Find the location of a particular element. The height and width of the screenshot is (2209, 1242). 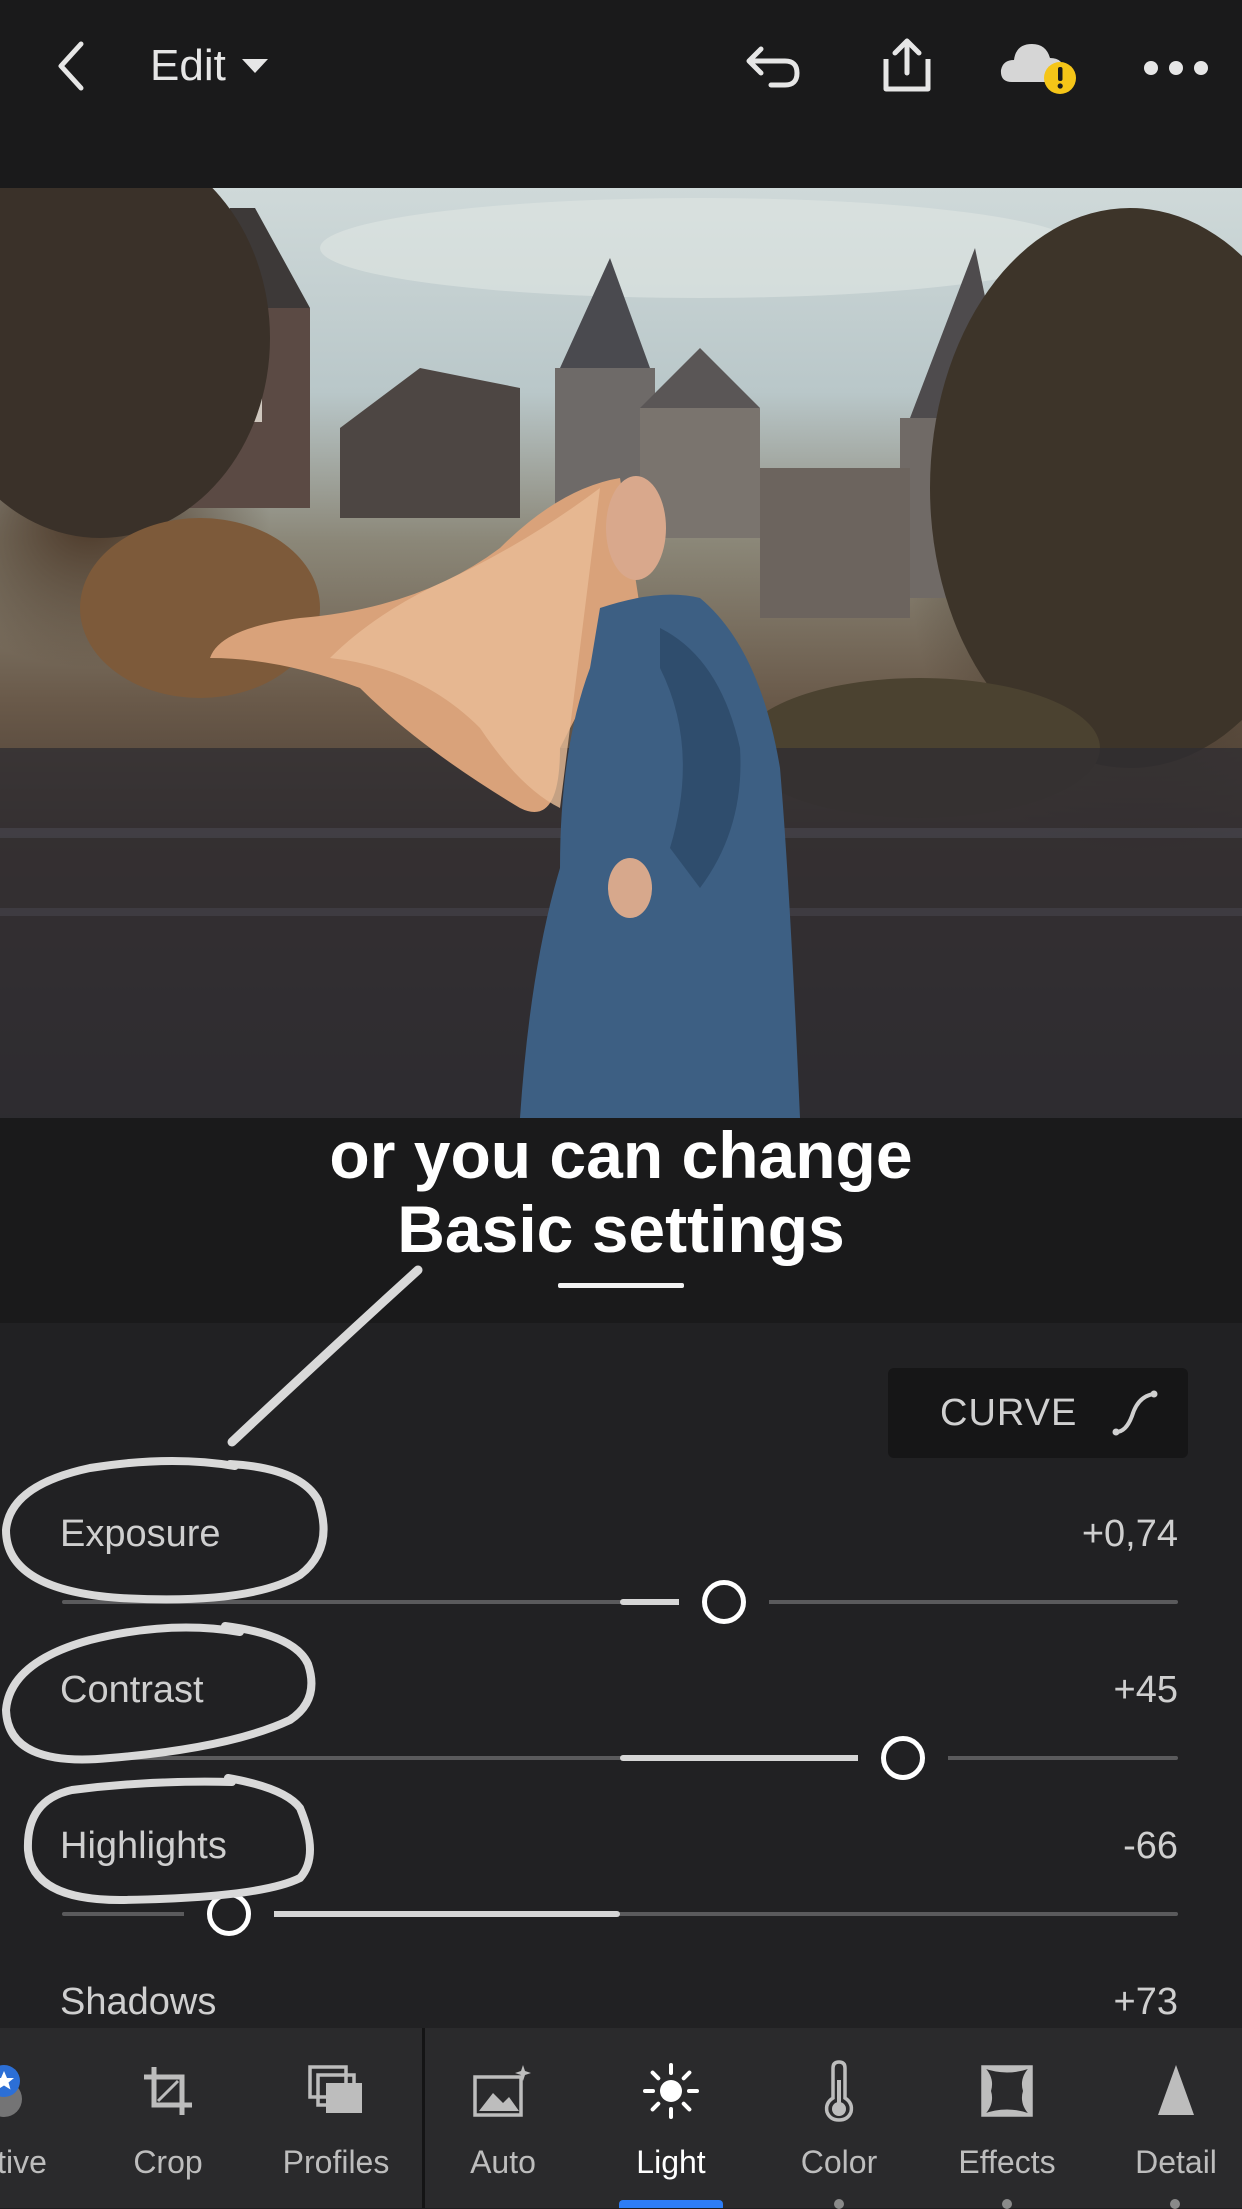

tool-label: Auto is located at coordinates (503, 2162).